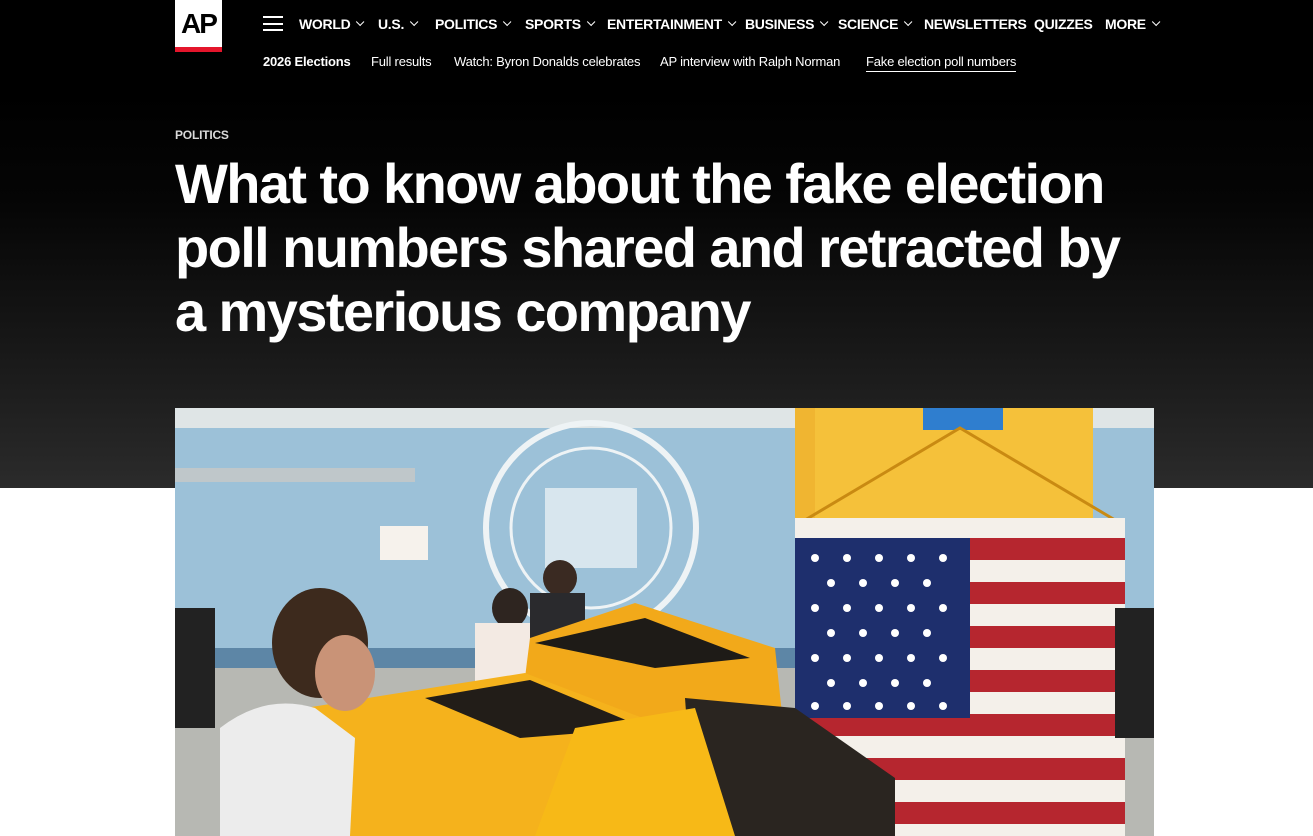 Image resolution: width=1313 pixels, height=836 pixels. What do you see at coordinates (202, 135) in the screenshot?
I see `section-label: POLITICS` at bounding box center [202, 135].